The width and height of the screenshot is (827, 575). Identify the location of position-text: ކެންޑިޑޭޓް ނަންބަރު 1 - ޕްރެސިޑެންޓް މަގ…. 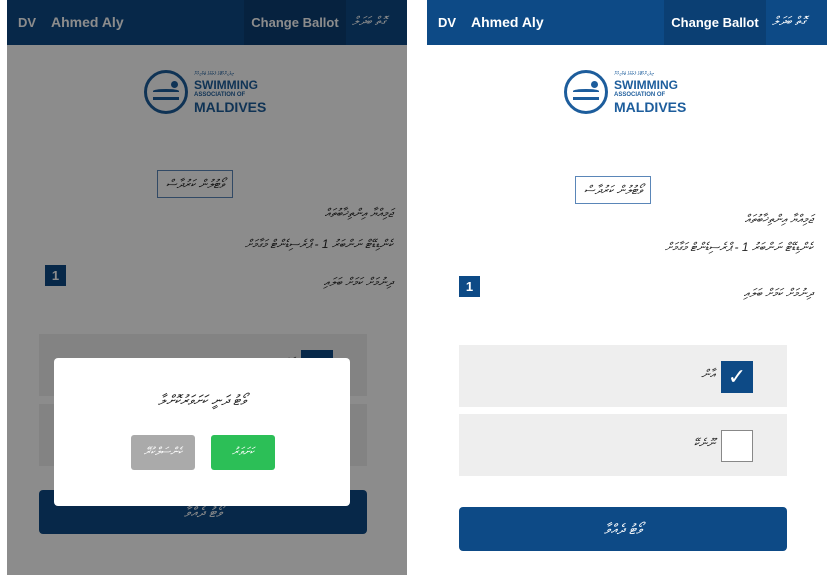
(738, 247).